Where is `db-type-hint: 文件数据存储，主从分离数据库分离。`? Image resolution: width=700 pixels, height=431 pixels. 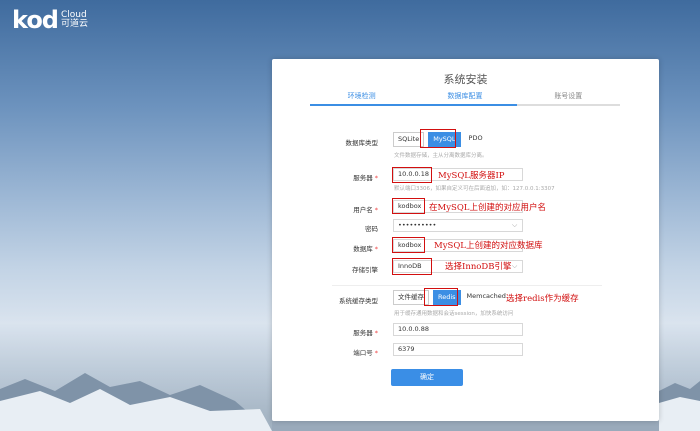 db-type-hint: 文件数据存储，主从分离数据库分离。 is located at coordinates (441, 156).